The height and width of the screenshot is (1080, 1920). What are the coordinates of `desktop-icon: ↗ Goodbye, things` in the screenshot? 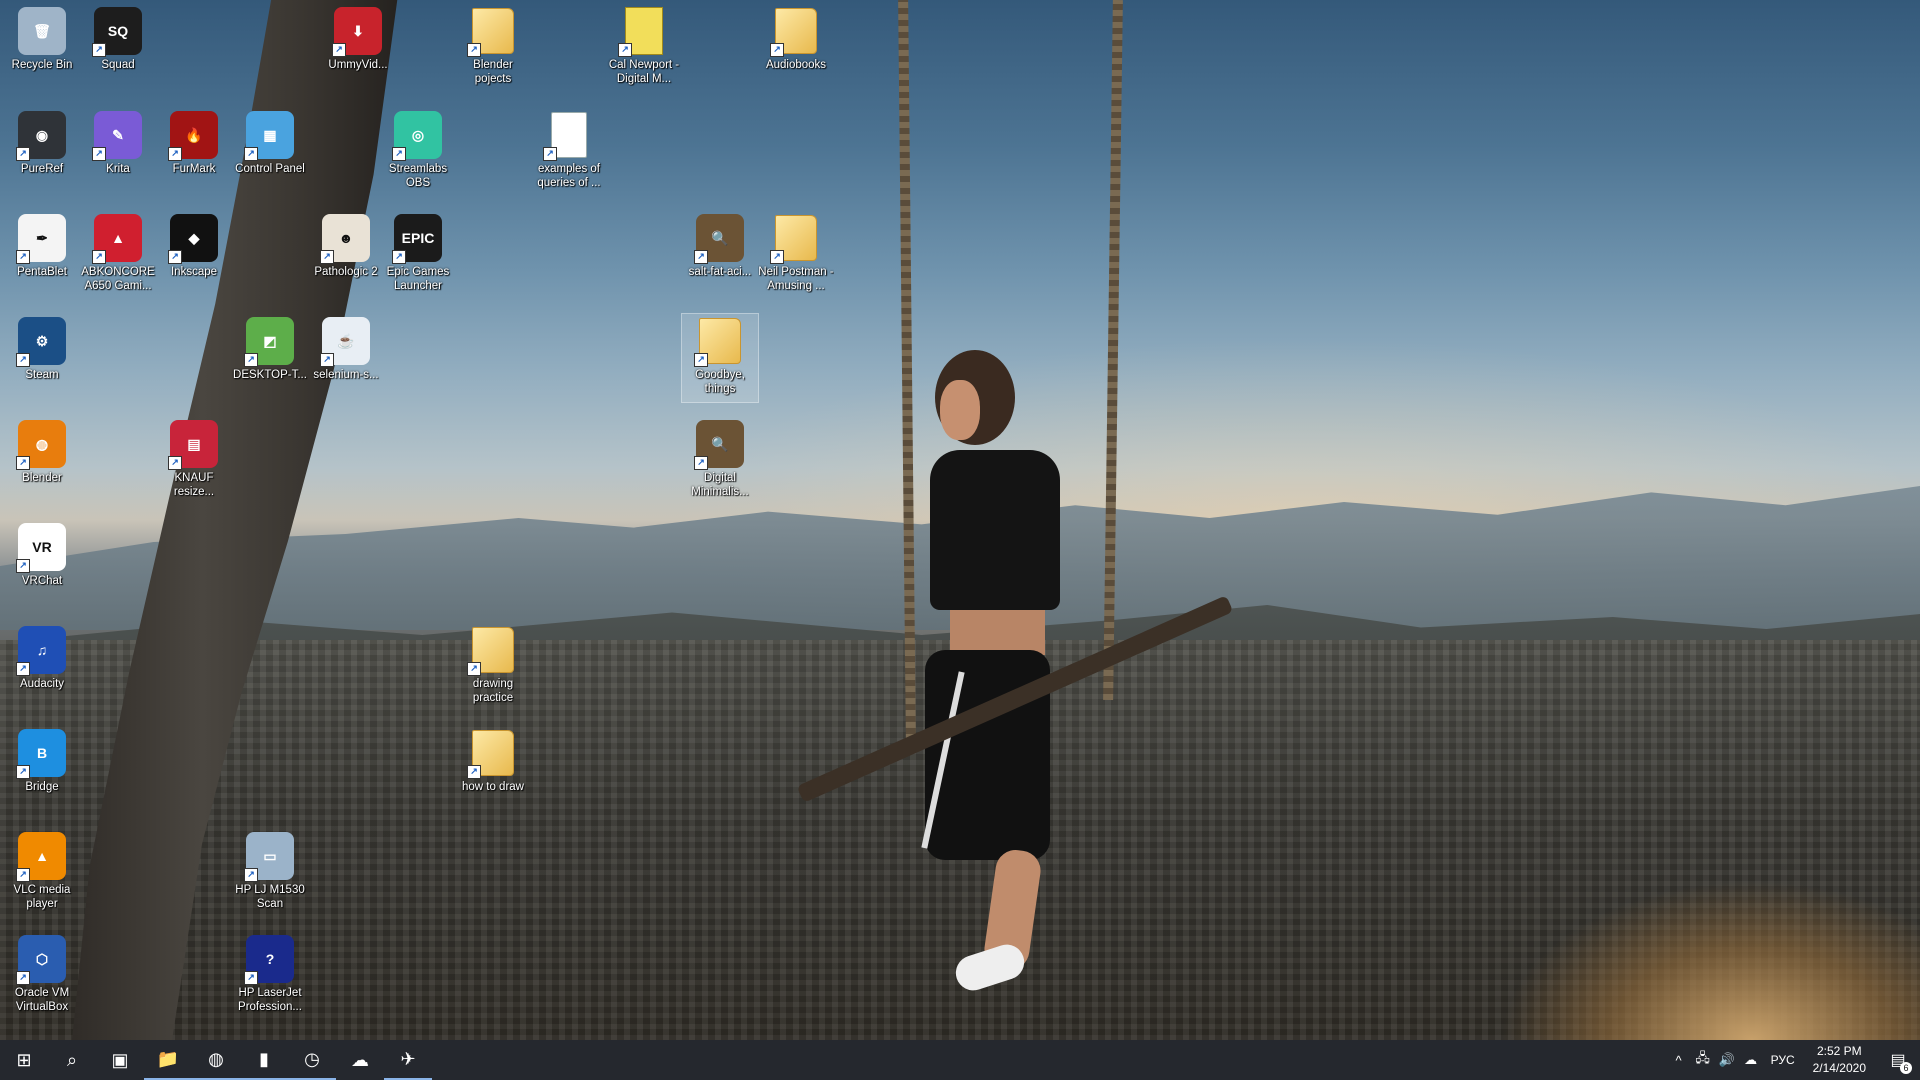 It's located at (720, 358).